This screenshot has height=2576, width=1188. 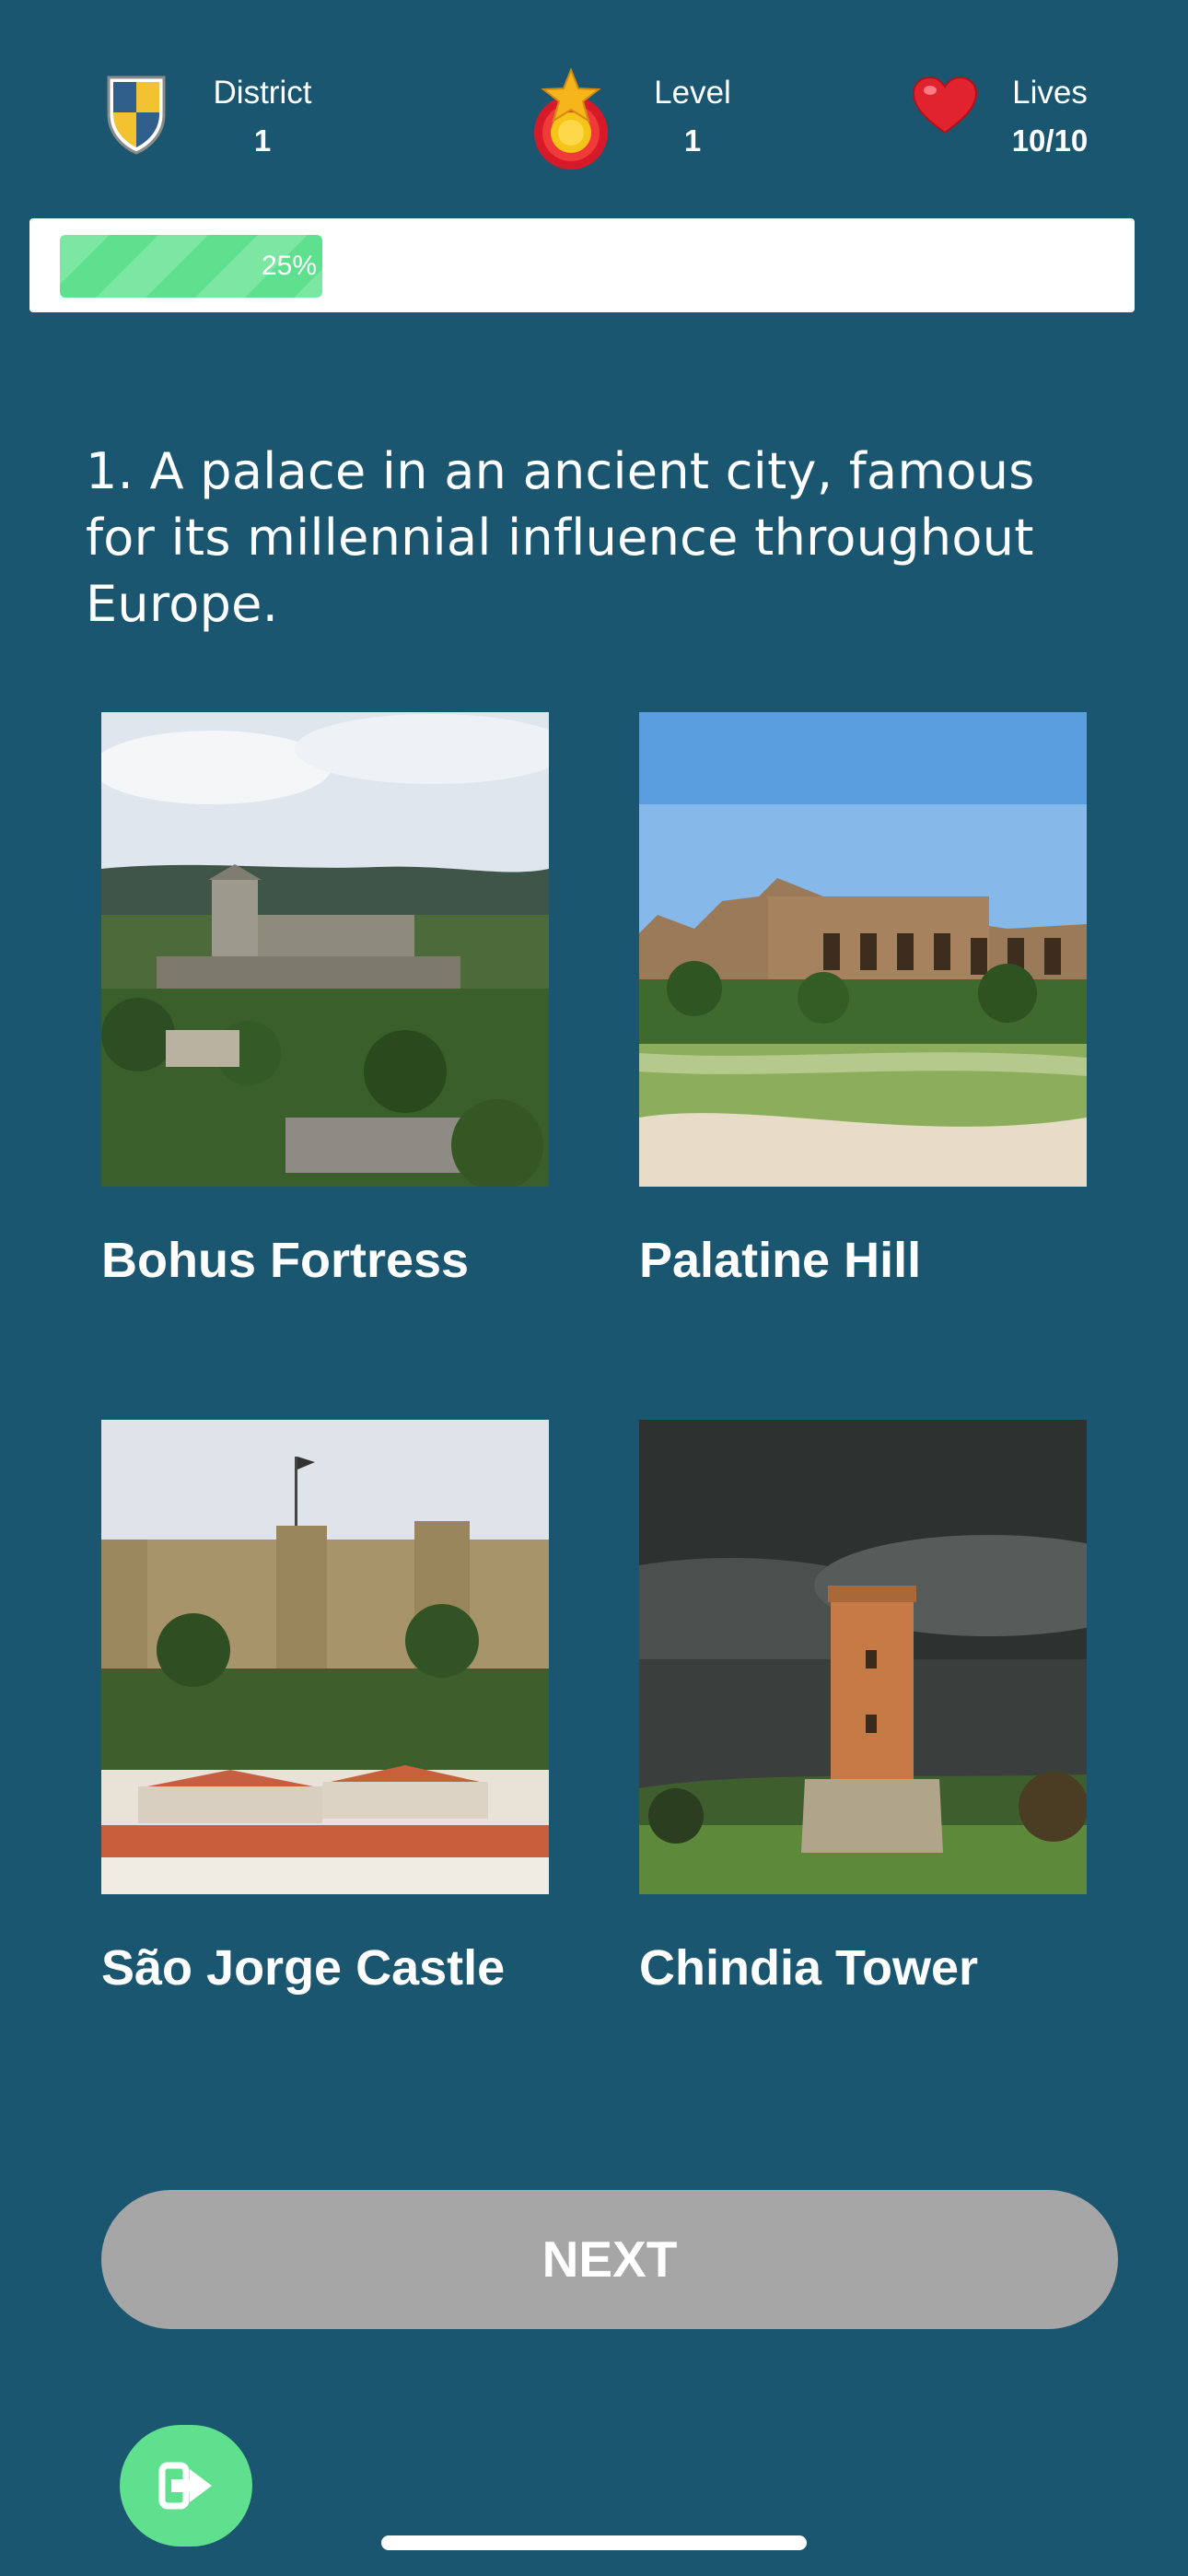 What do you see at coordinates (1049, 117) in the screenshot?
I see `lives-text: Lives 10/10` at bounding box center [1049, 117].